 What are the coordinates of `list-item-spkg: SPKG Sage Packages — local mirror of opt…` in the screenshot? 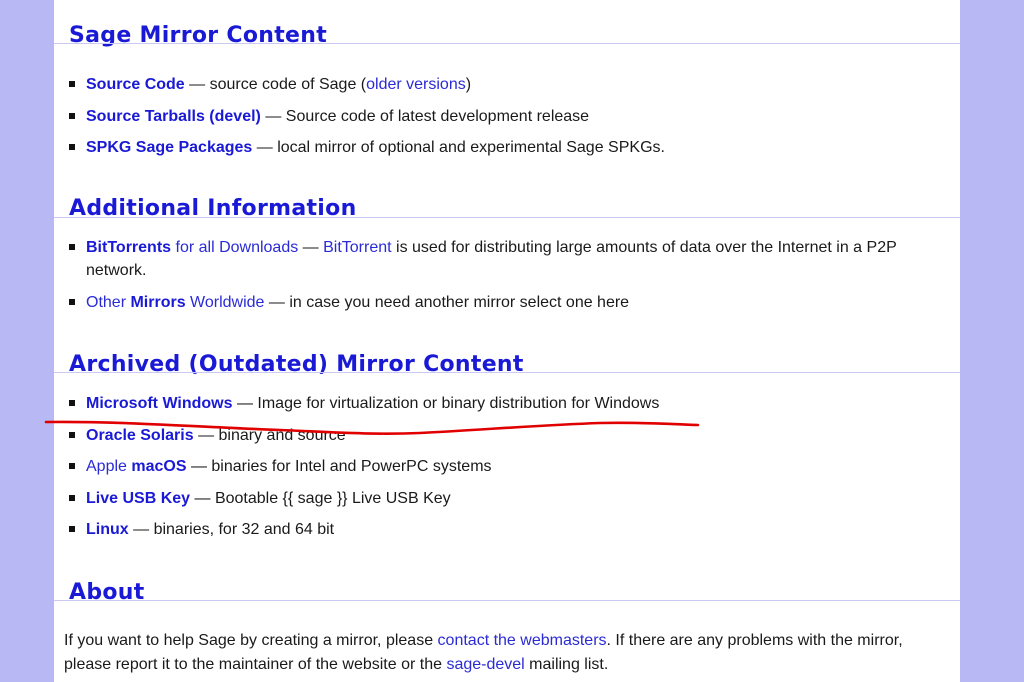 It's located at (494, 147).